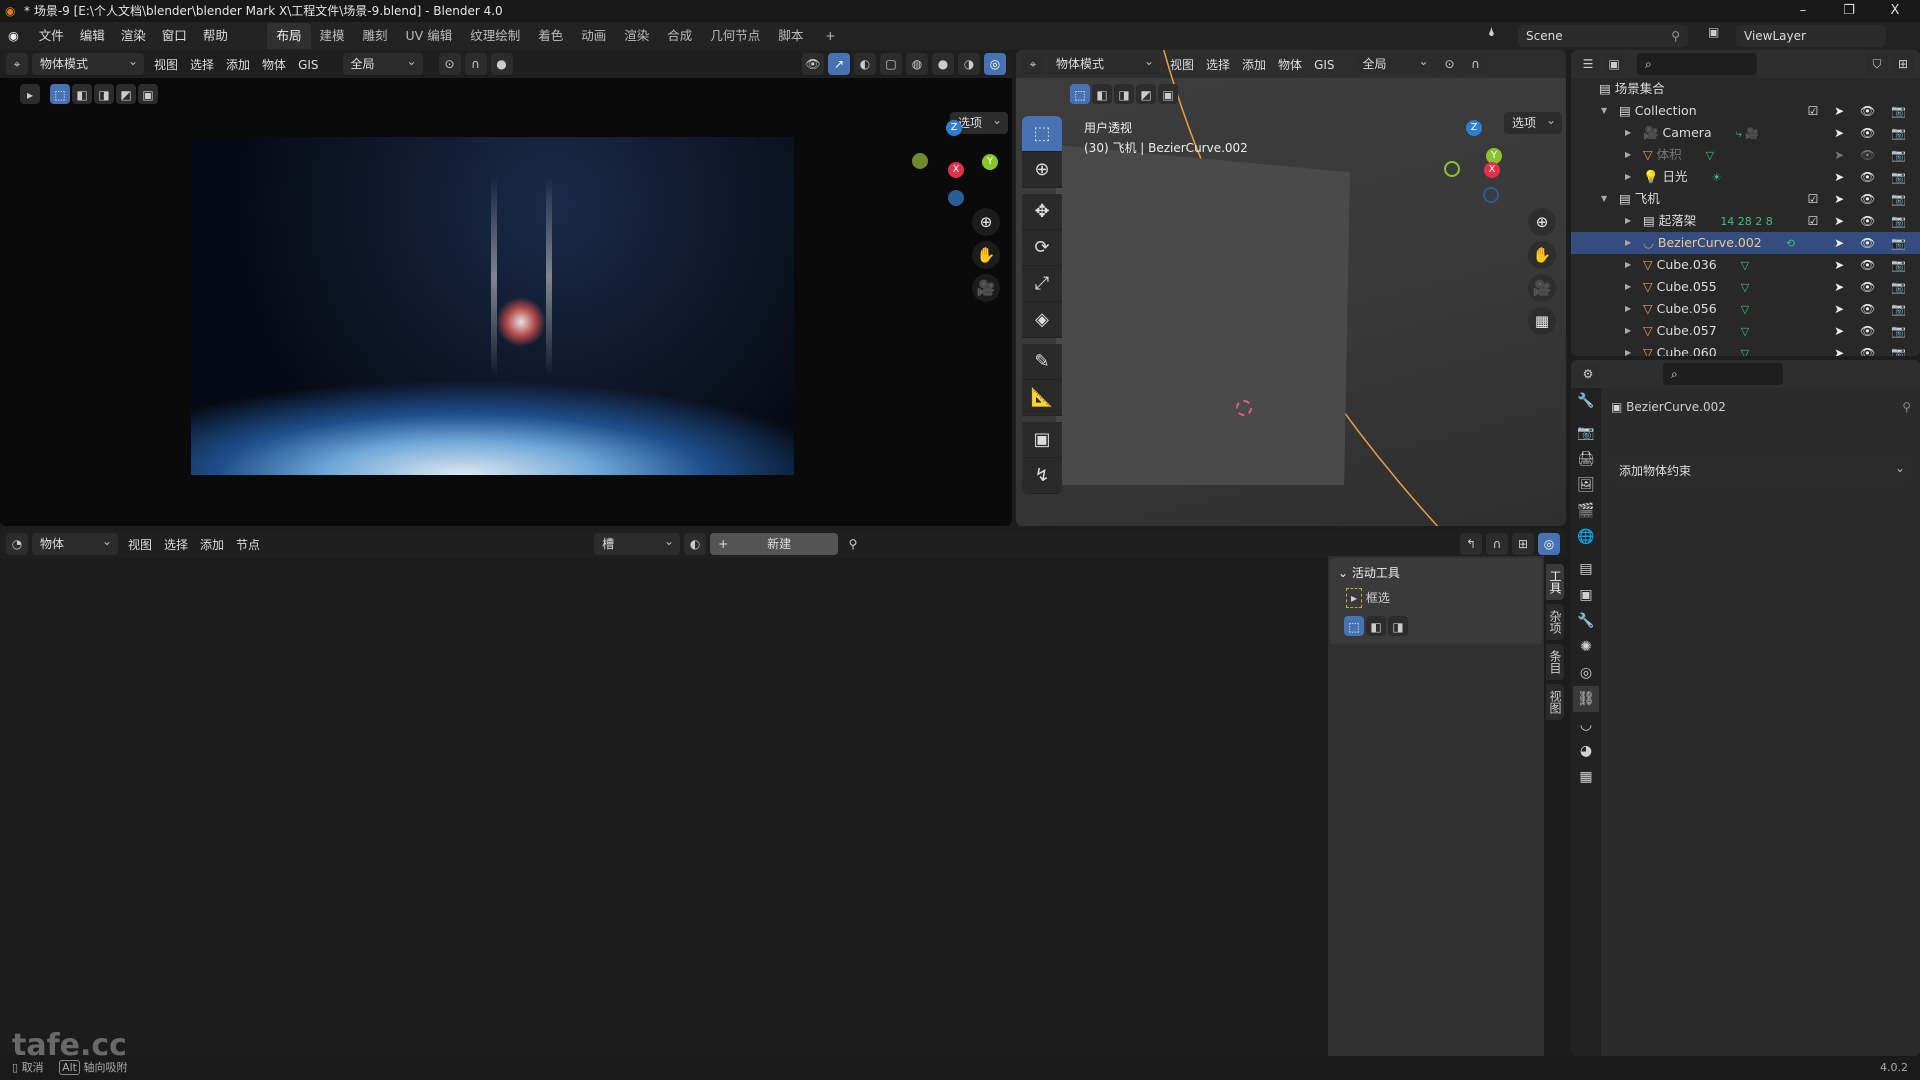  What do you see at coordinates (1042, 320) in the screenshot?
I see `transform-tool: ◈` at bounding box center [1042, 320].